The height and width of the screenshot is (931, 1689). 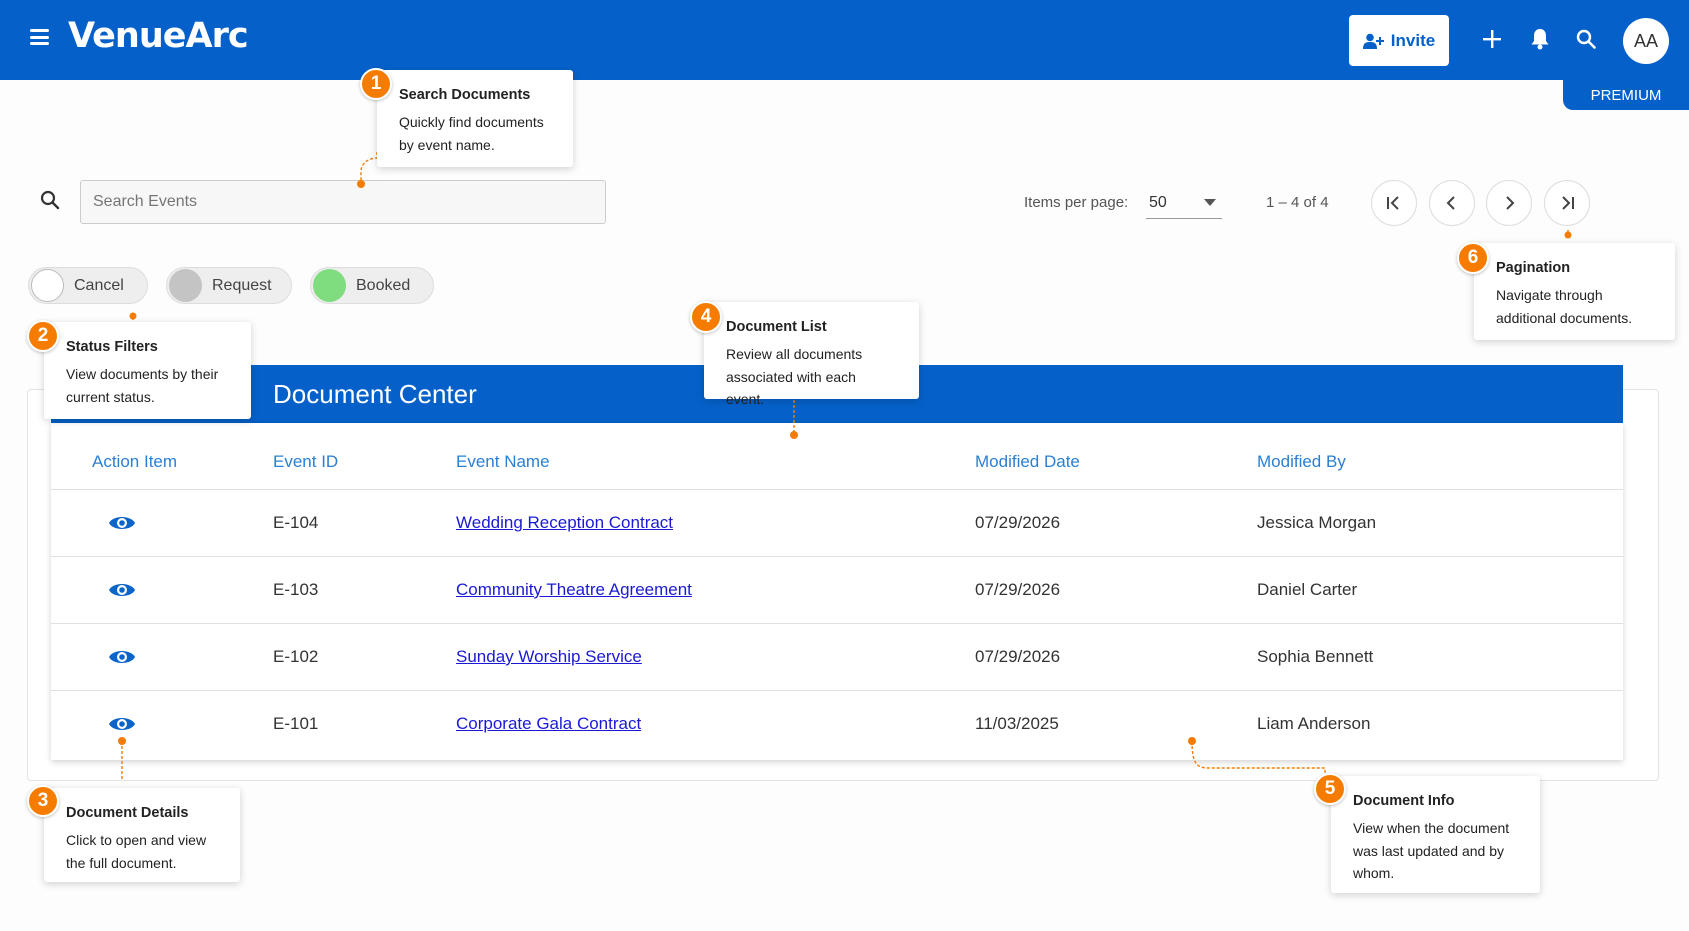 What do you see at coordinates (465, 95) in the screenshot?
I see `callout-title: Search Documents` at bounding box center [465, 95].